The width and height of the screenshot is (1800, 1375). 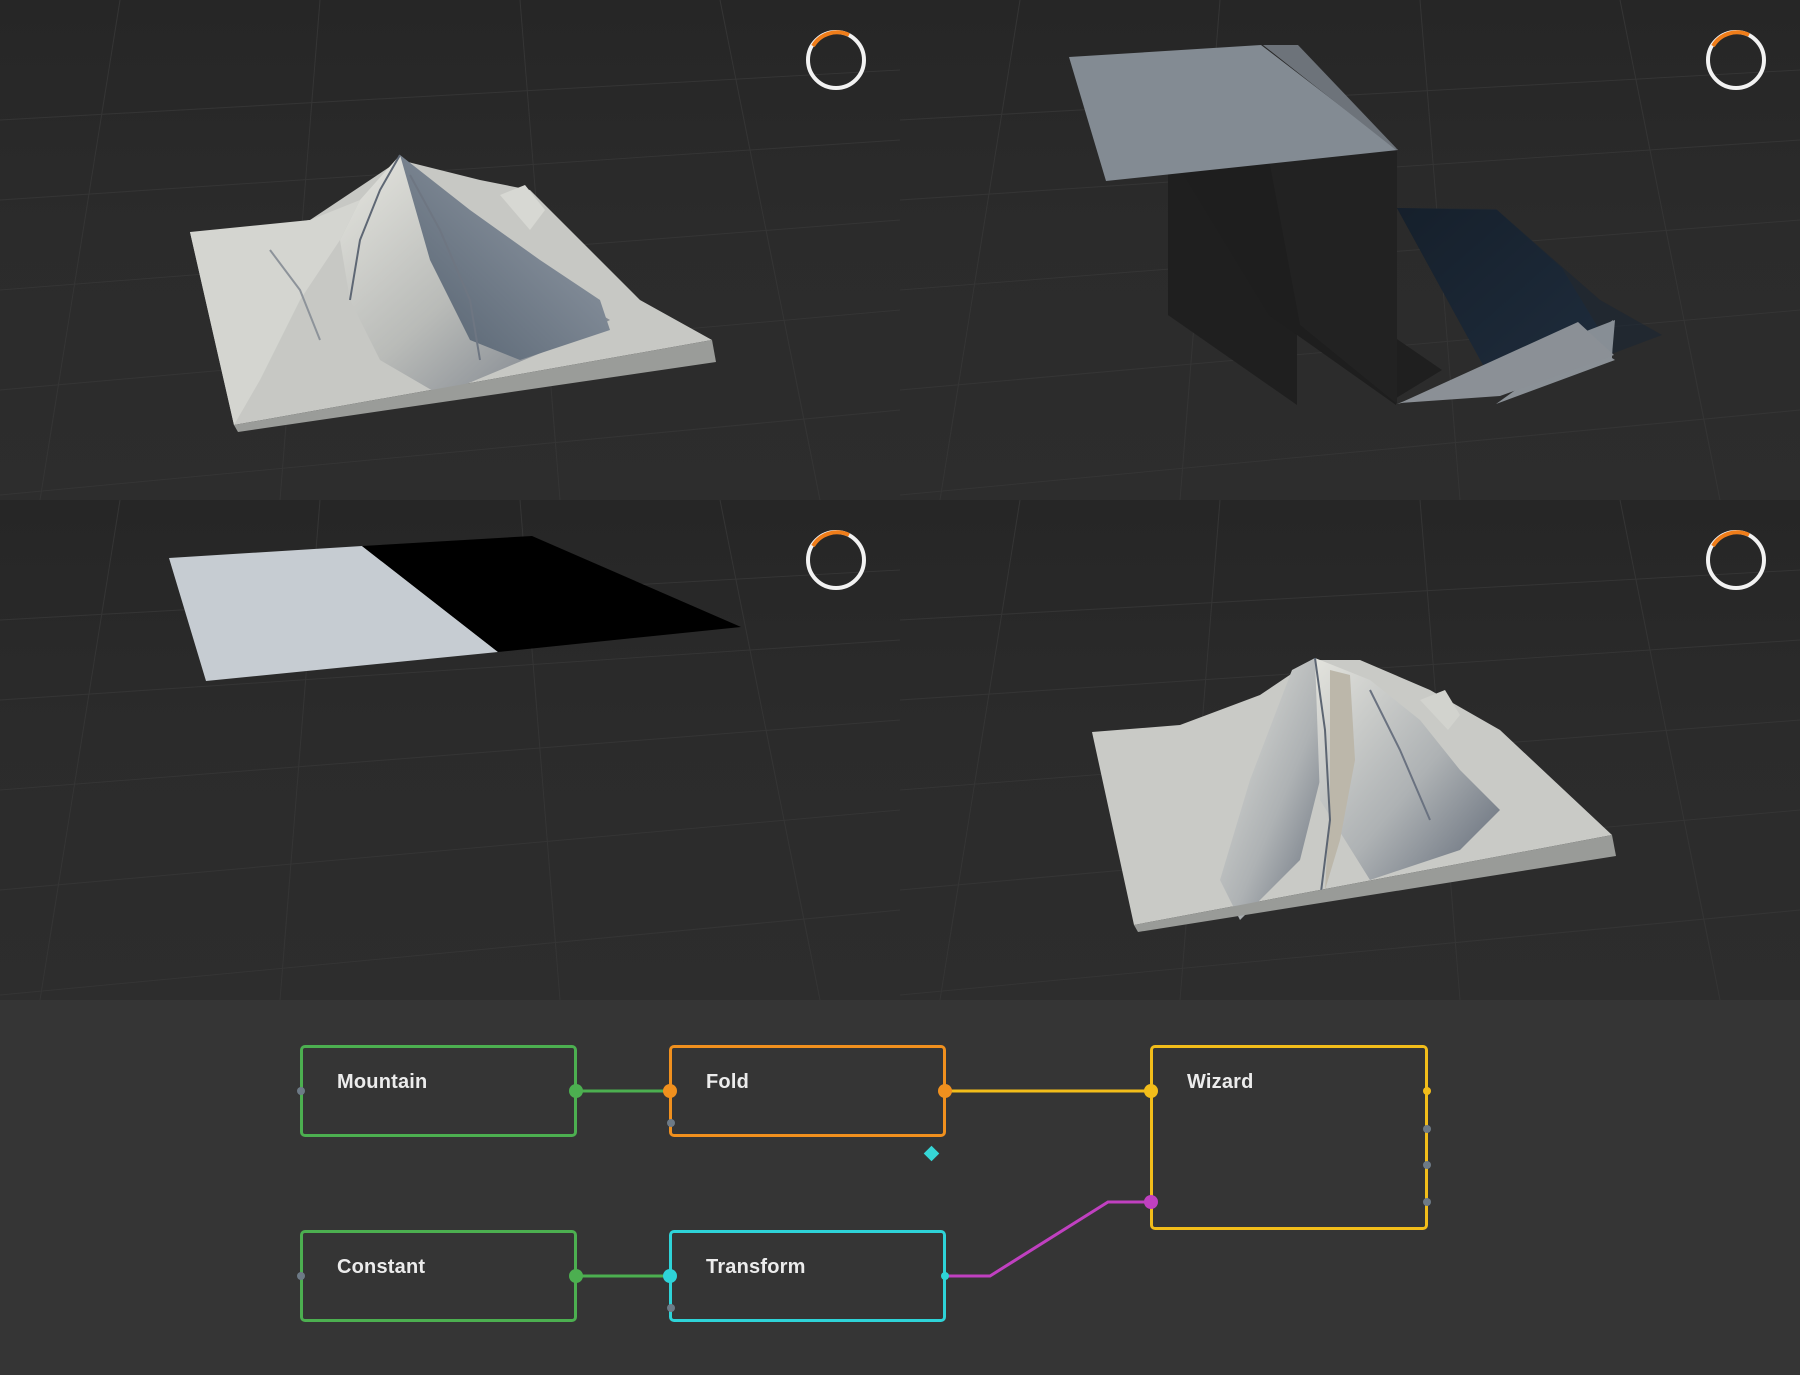 What do you see at coordinates (1048, 1239) in the screenshot?
I see `wire-transform-to-wizard` at bounding box center [1048, 1239].